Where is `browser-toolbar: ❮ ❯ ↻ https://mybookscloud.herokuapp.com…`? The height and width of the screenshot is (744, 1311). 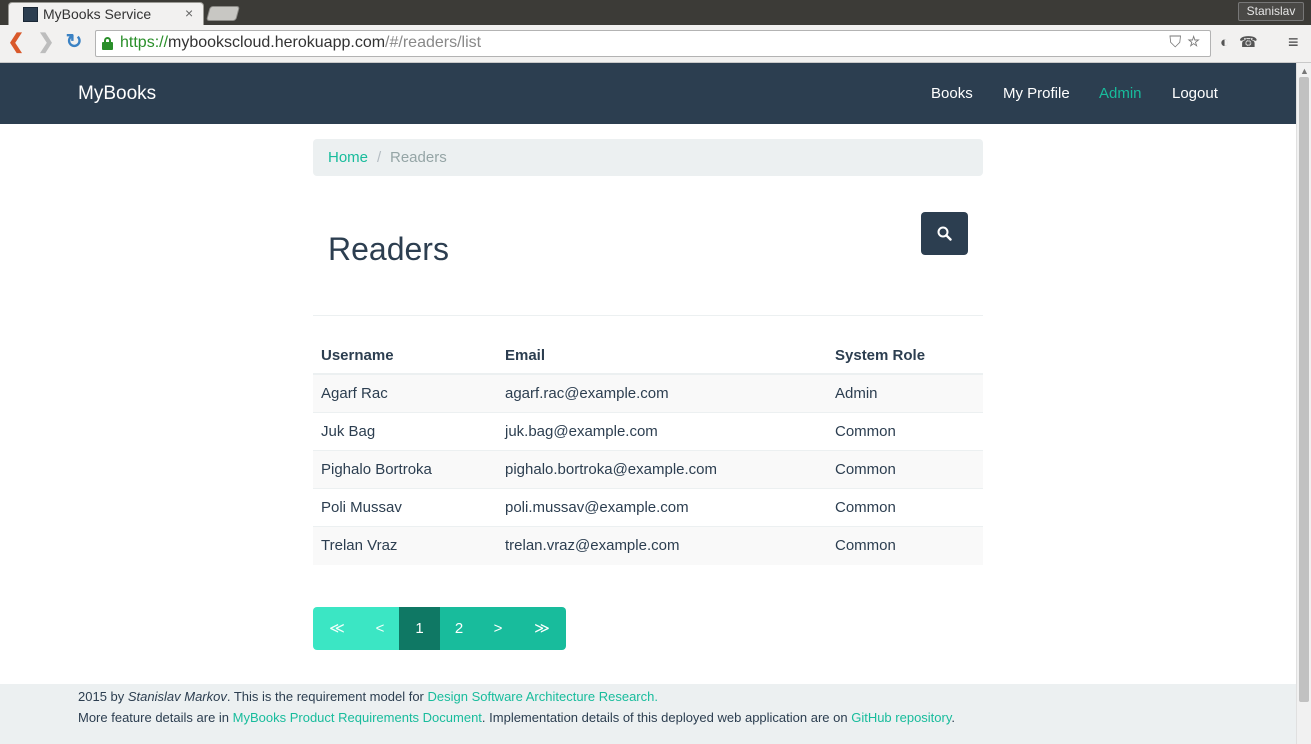 browser-toolbar: ❮ ❯ ↻ https://mybookscloud.herokuapp.com… is located at coordinates (655, 44).